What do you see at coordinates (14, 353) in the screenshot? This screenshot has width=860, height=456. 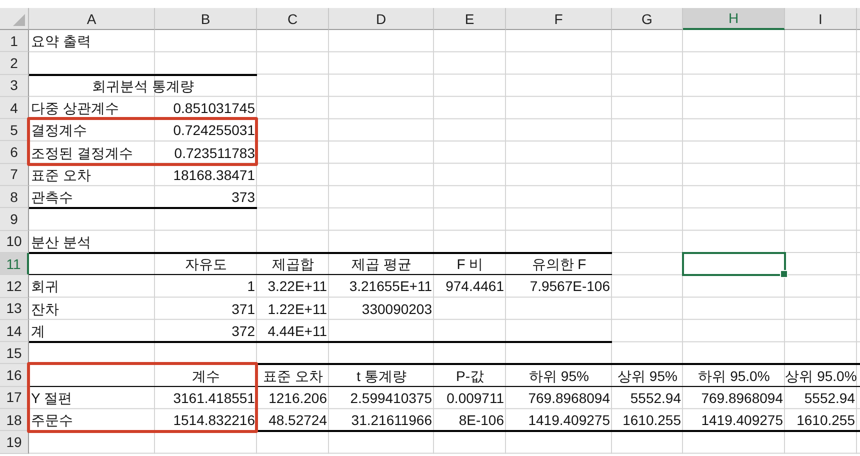 I see `row-header: 15` at bounding box center [14, 353].